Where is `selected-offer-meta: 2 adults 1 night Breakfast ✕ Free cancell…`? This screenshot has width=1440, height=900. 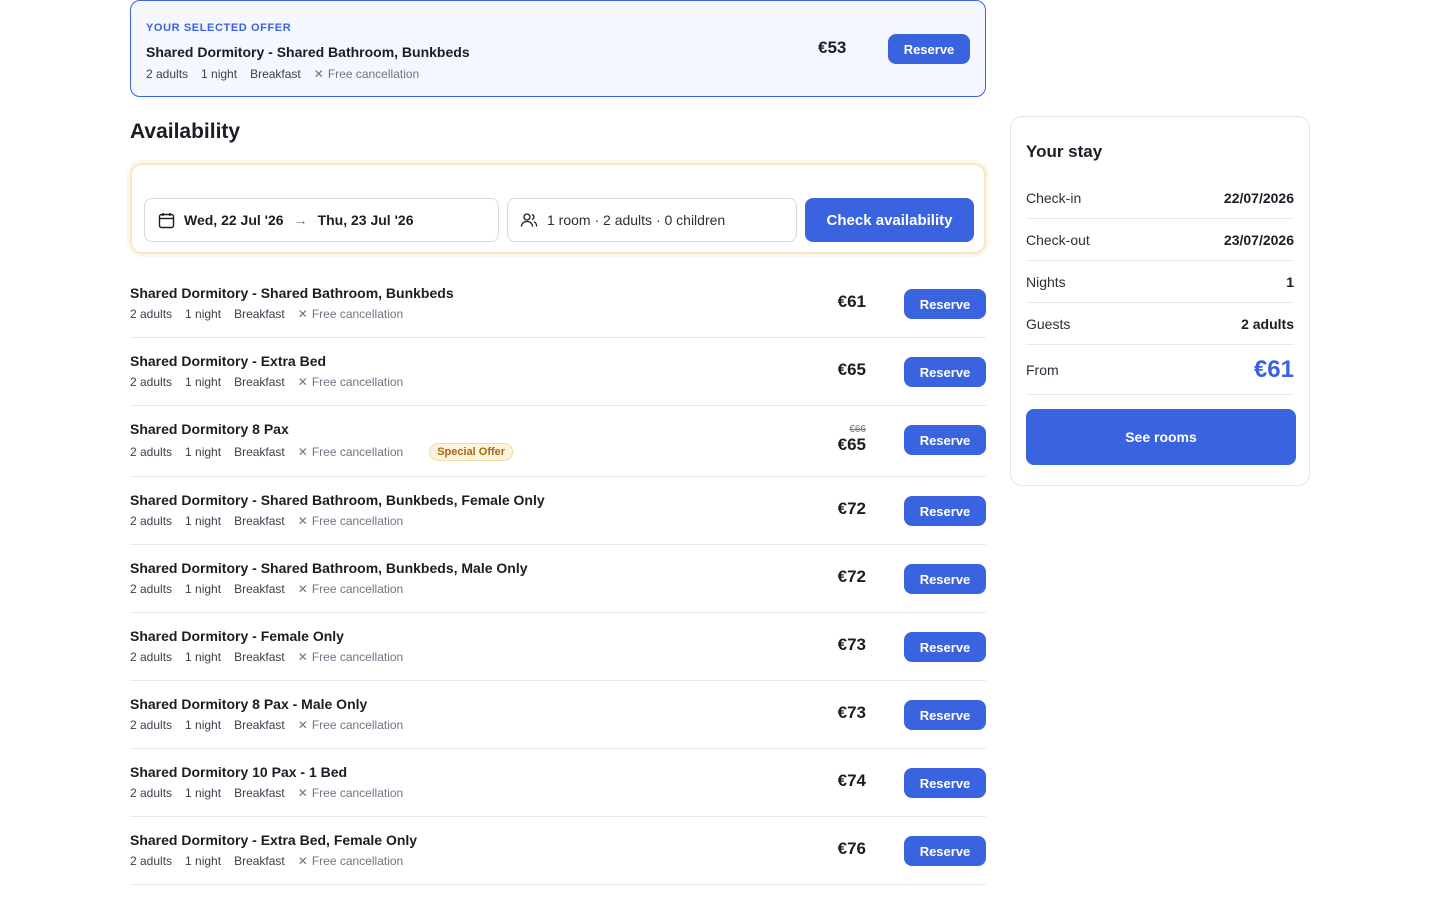
selected-offer-meta: 2 adults 1 night Breakfast ✕ Free cancell… is located at coordinates (558, 74).